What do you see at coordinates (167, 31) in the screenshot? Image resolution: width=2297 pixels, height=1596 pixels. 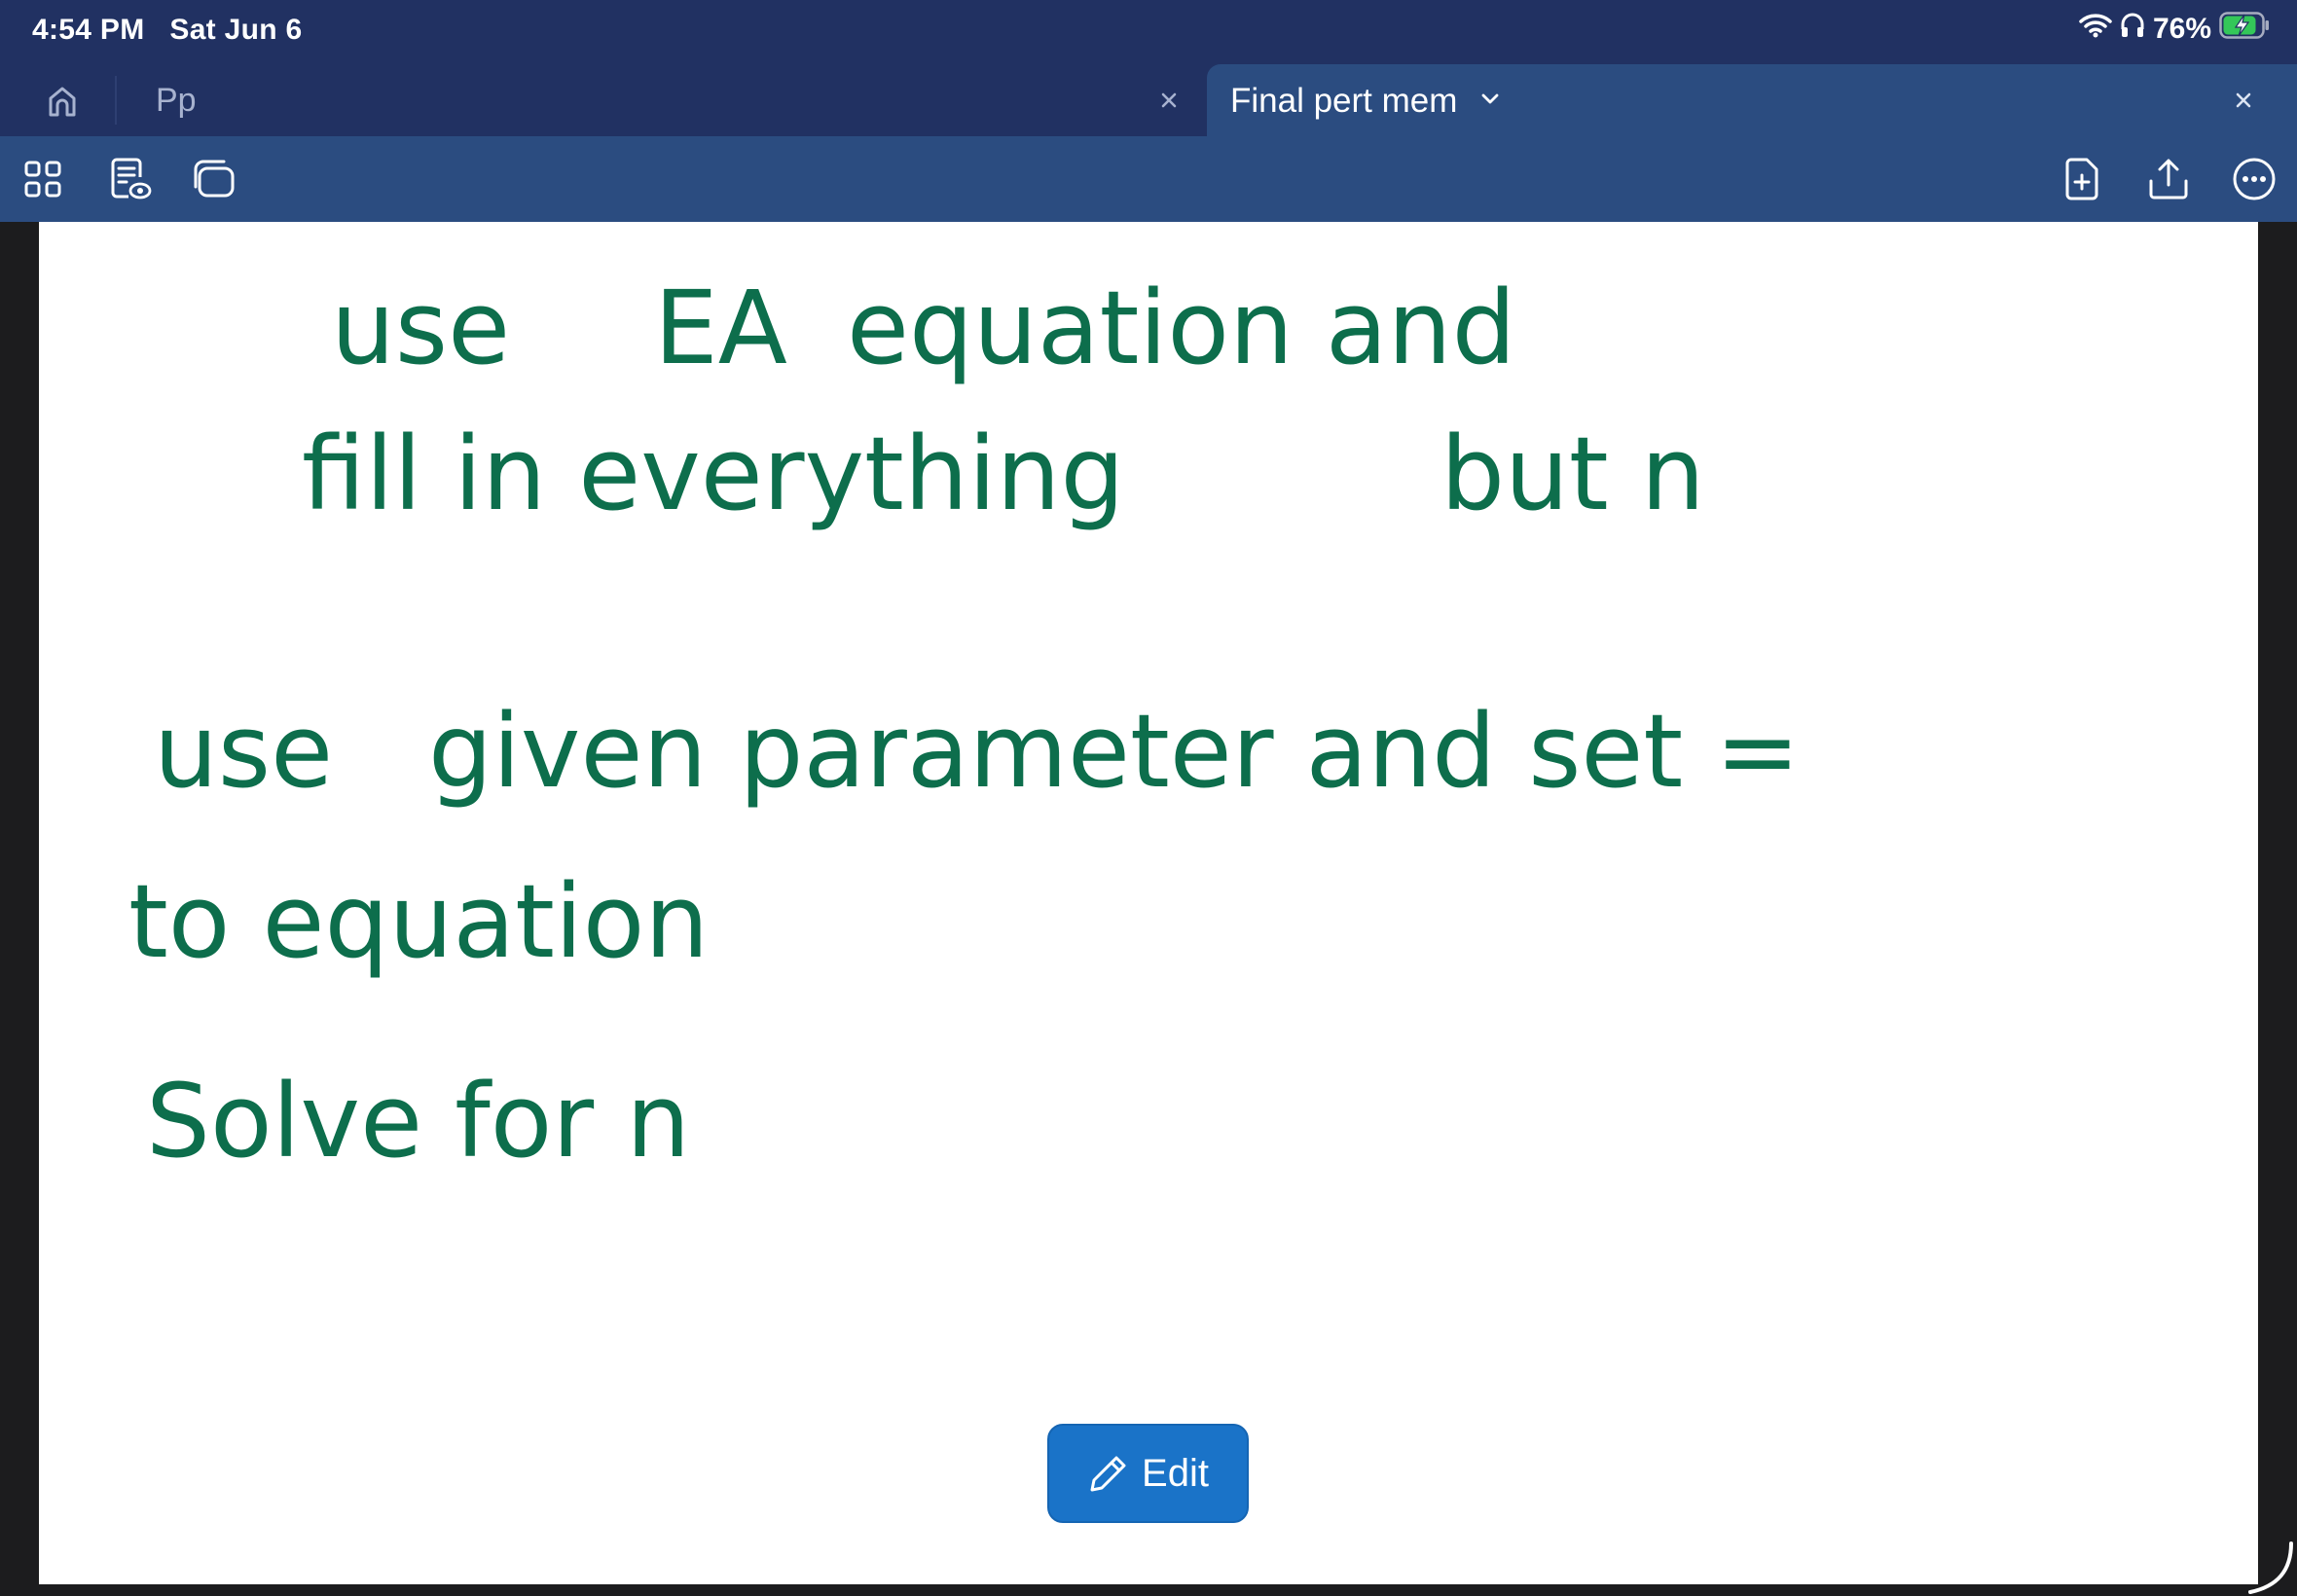 I see `status-time-date: 4:54 PM Sat Jun 6` at bounding box center [167, 31].